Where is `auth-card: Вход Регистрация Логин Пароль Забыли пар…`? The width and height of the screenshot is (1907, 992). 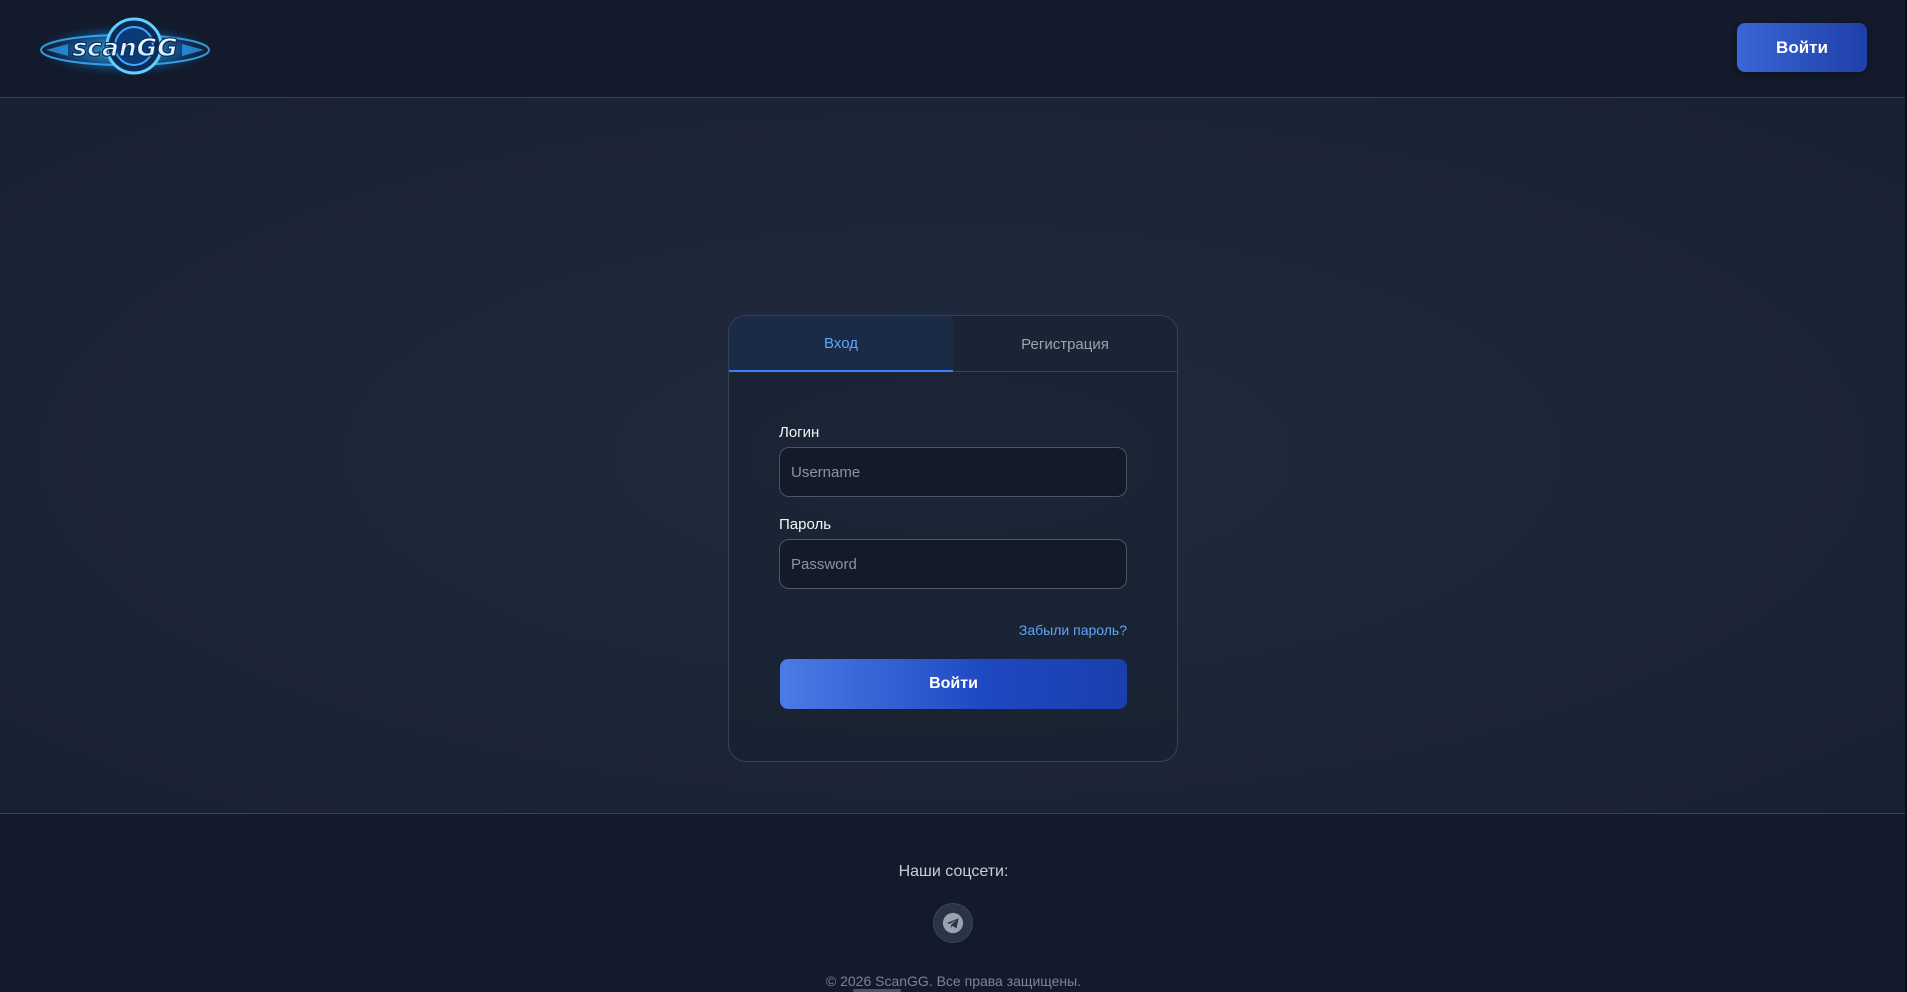
auth-card: Вход Регистрация Логин Пароль Забыли пар… is located at coordinates (953, 538).